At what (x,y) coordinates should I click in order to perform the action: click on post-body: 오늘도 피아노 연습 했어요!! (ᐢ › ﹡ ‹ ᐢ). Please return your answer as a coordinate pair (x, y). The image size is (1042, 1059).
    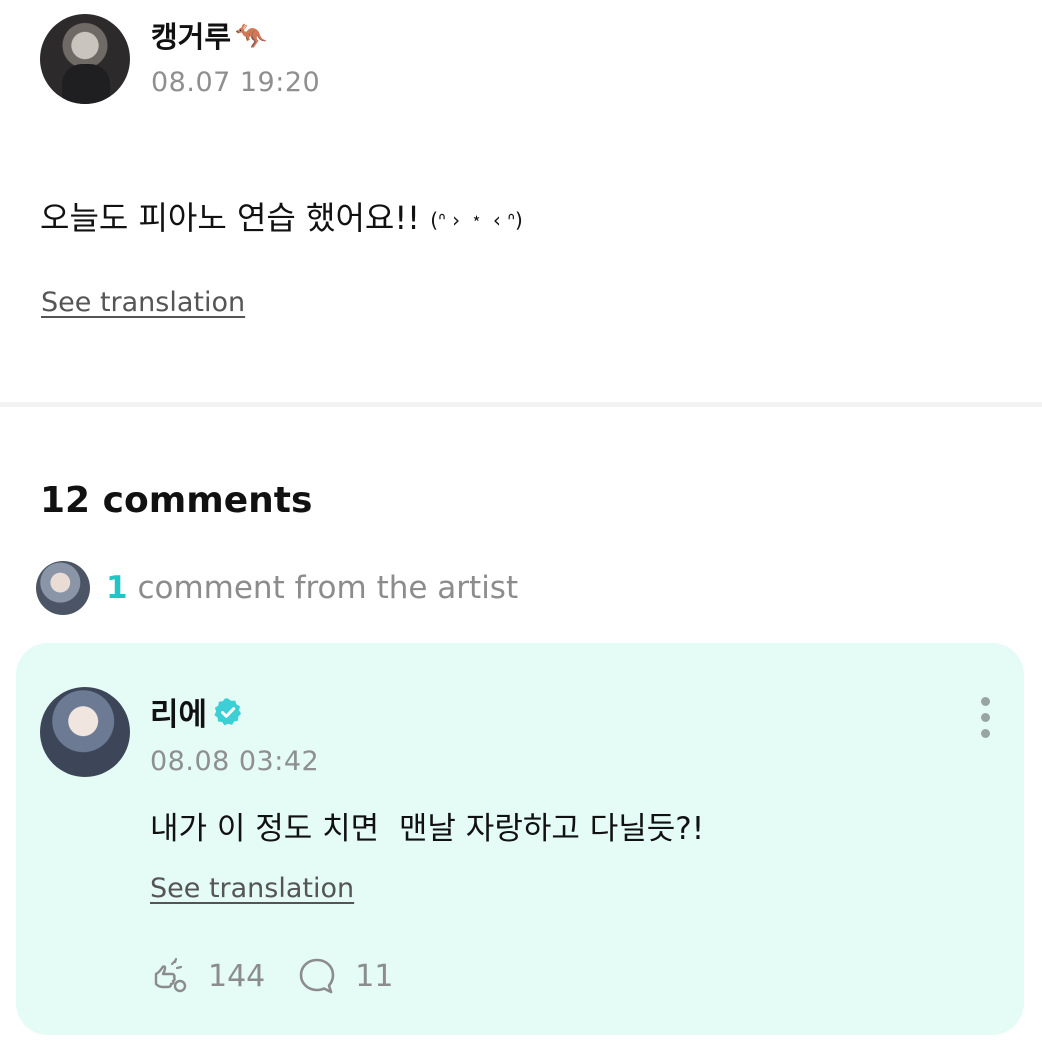
    Looking at the image, I should click on (281, 216).